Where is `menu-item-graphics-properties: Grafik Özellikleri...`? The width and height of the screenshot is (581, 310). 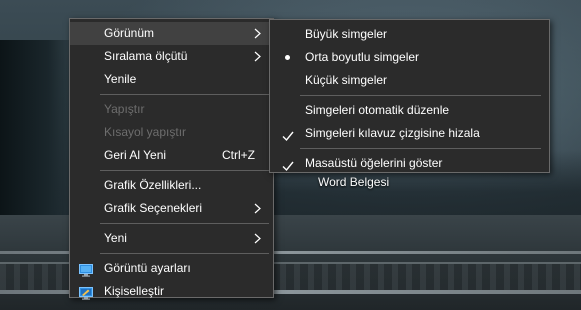 menu-item-graphics-properties: Grafik Özellikleri... is located at coordinates (171, 185).